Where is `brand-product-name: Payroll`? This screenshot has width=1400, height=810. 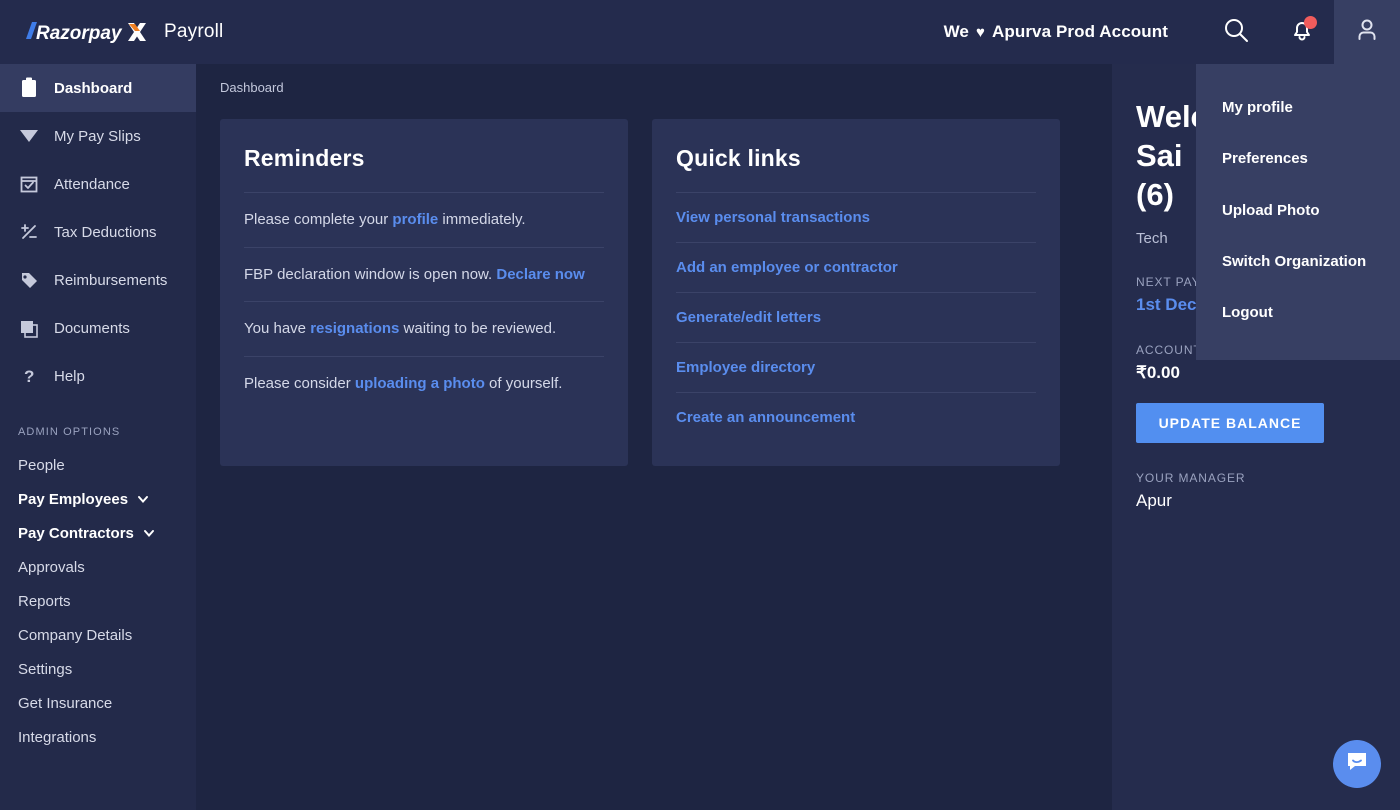 brand-product-name: Payroll is located at coordinates (194, 31).